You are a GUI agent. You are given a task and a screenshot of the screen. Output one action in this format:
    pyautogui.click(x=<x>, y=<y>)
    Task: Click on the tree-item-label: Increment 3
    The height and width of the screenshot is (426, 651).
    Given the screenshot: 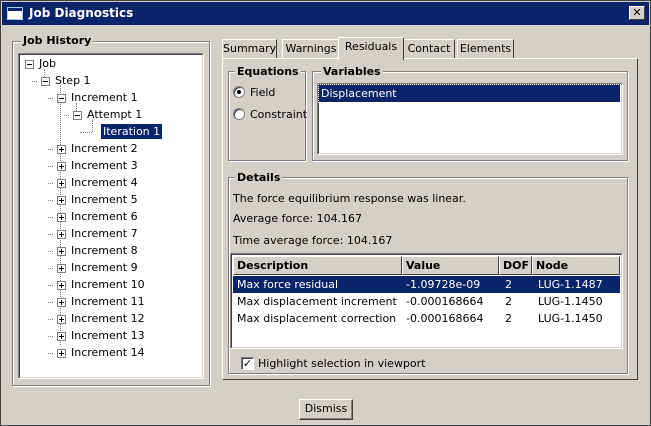 What is the action you would take?
    pyautogui.click(x=104, y=165)
    